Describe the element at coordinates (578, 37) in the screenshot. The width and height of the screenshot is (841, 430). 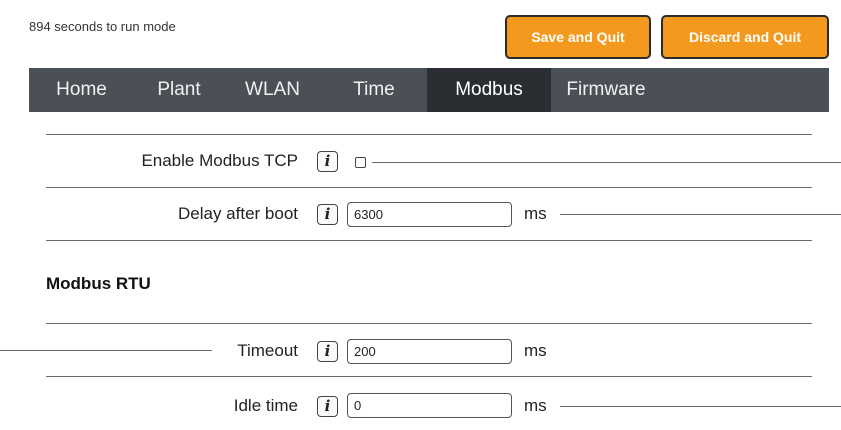
I see `save-and-quit-button: Save and Quit` at that location.